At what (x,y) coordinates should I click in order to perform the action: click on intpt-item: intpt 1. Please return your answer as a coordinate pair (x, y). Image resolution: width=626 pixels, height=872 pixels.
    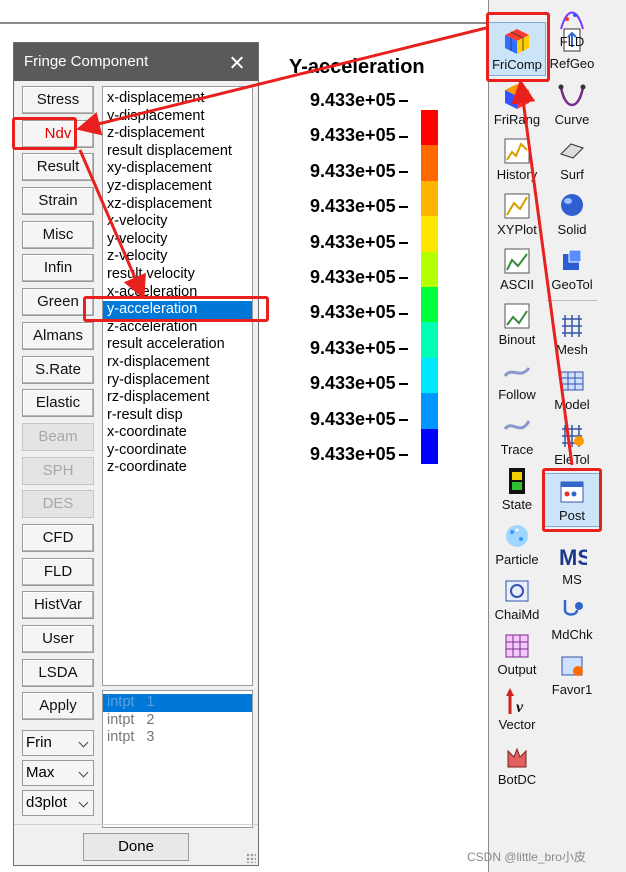
    Looking at the image, I should click on (177, 703).